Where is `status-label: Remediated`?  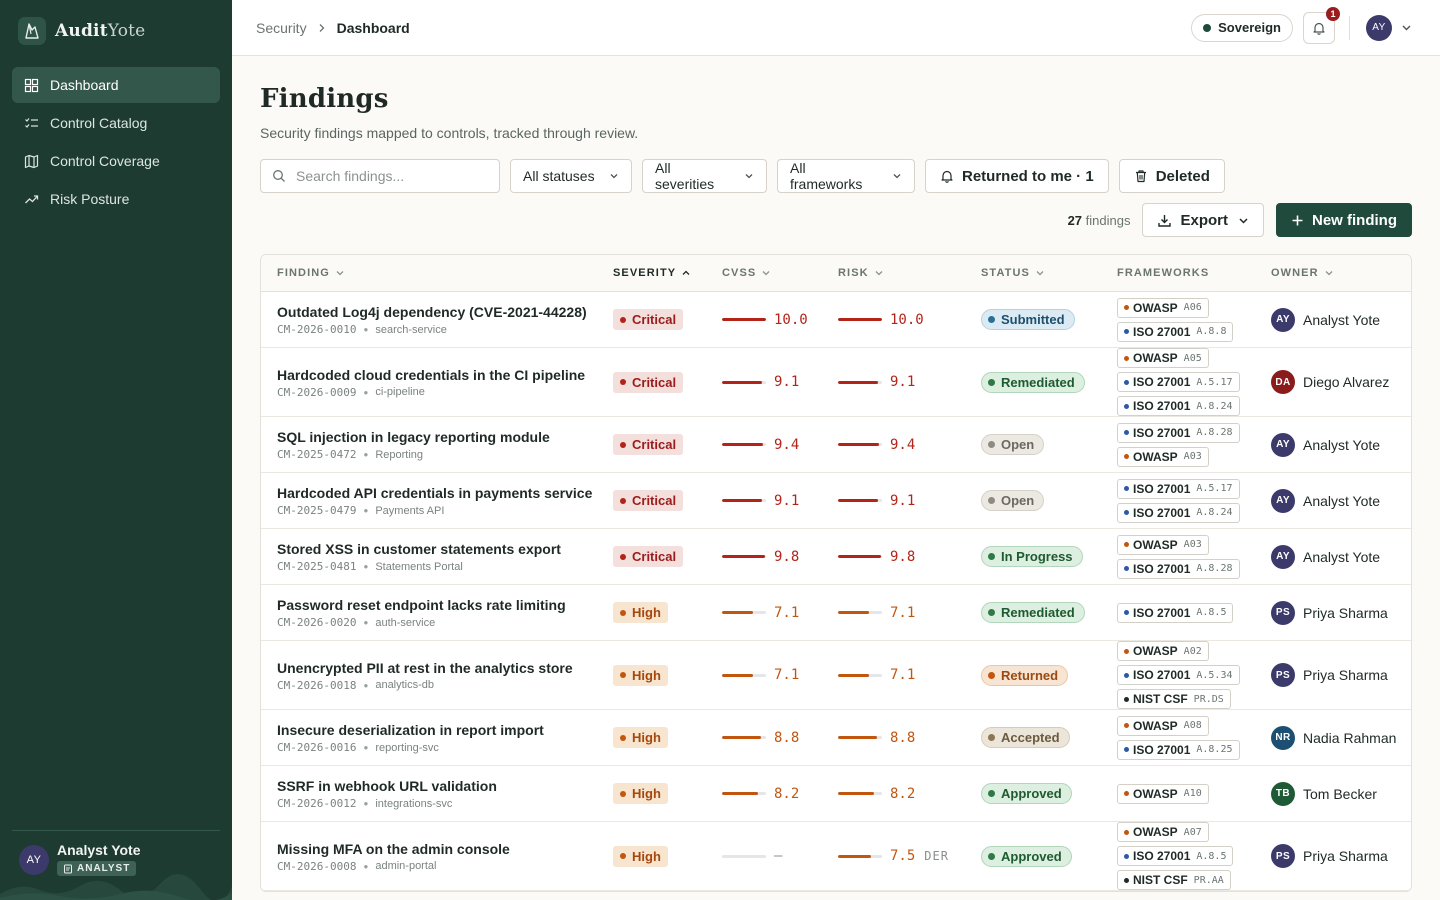 status-label: Remediated is located at coordinates (1038, 612).